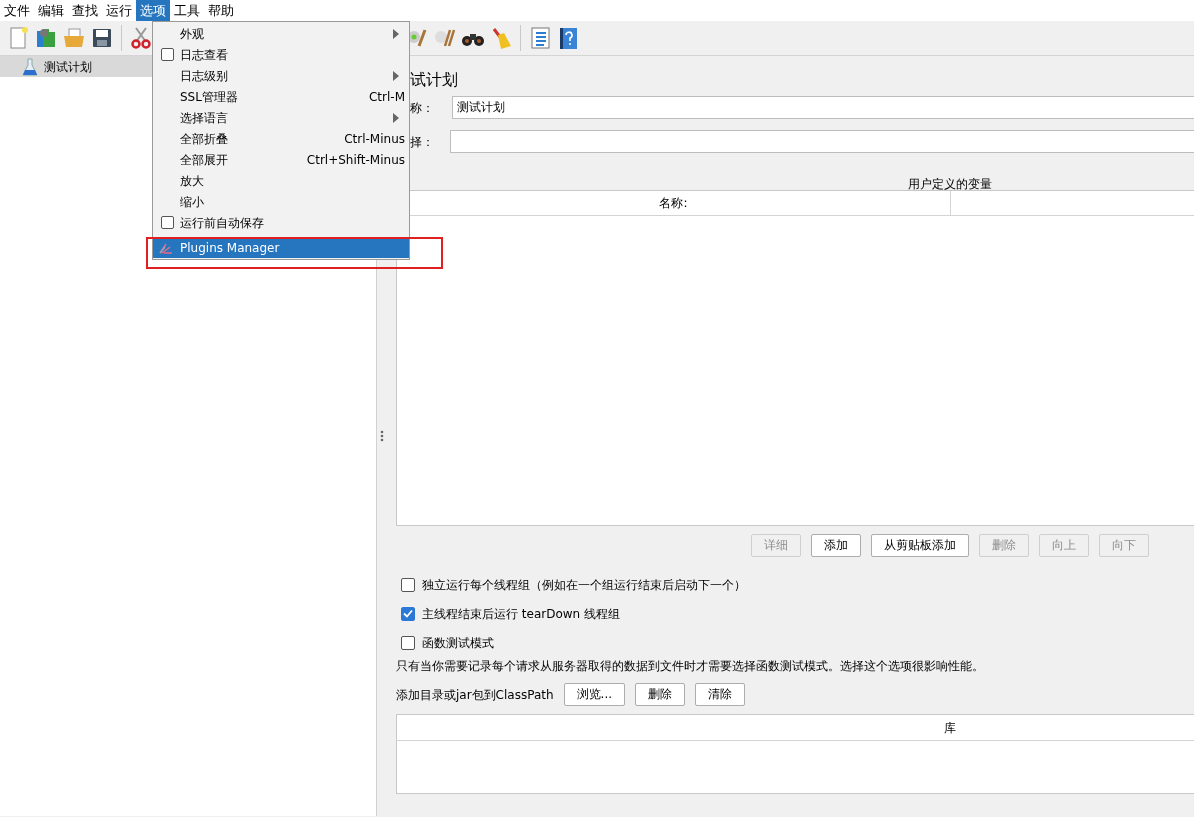 This screenshot has width=1194, height=817. What do you see at coordinates (521, 614) in the screenshot?
I see `checkbox-label: 主线程结束后运行 tearDown 线程组` at bounding box center [521, 614].